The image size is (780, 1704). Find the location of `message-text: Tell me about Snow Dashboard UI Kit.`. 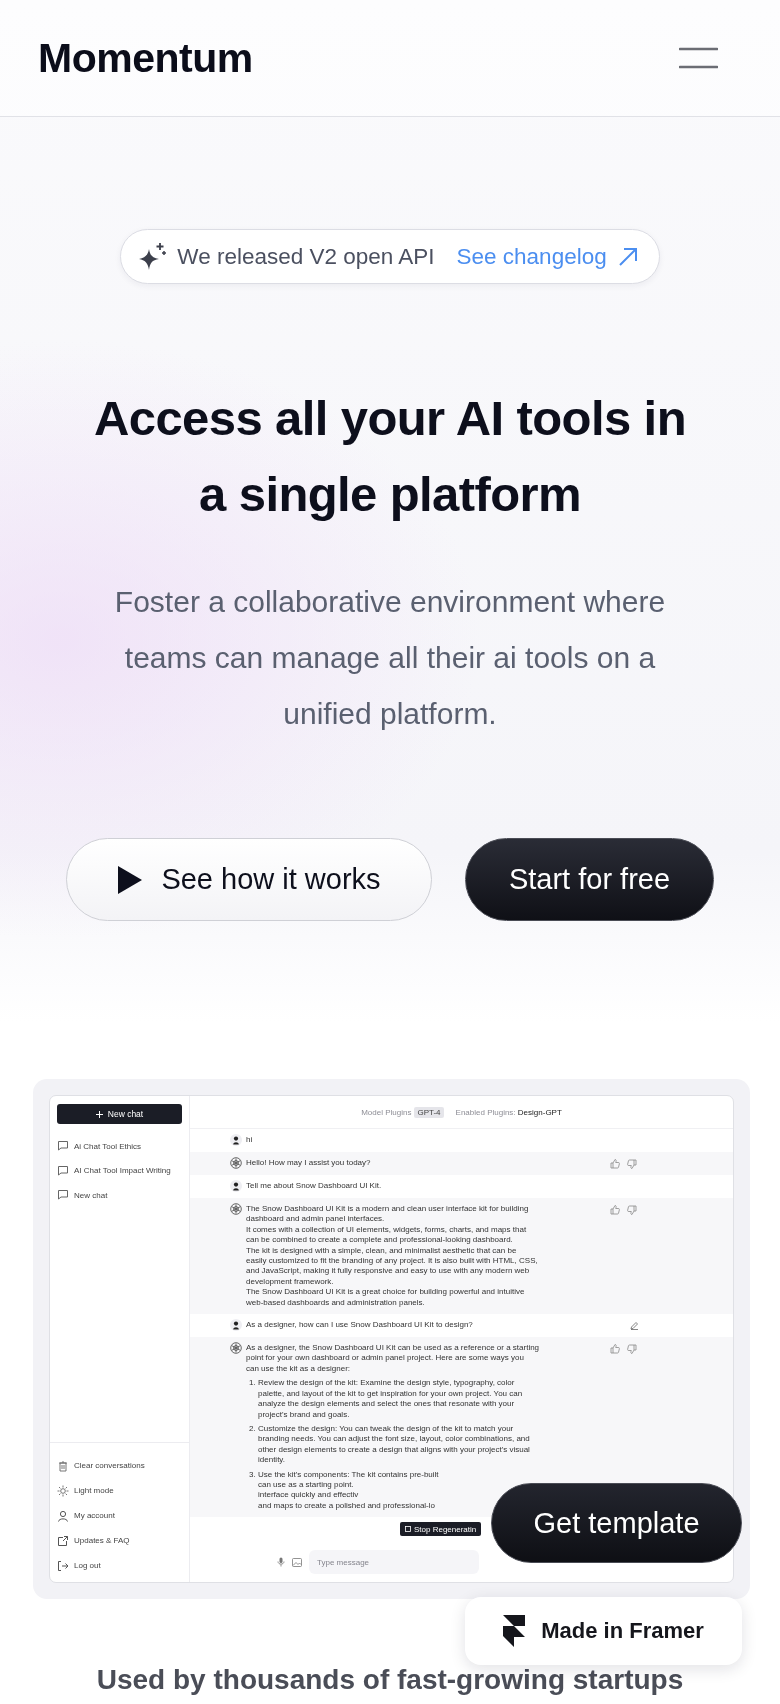

message-text: Tell me about Snow Dashboard UI Kit. is located at coordinates (314, 1186).